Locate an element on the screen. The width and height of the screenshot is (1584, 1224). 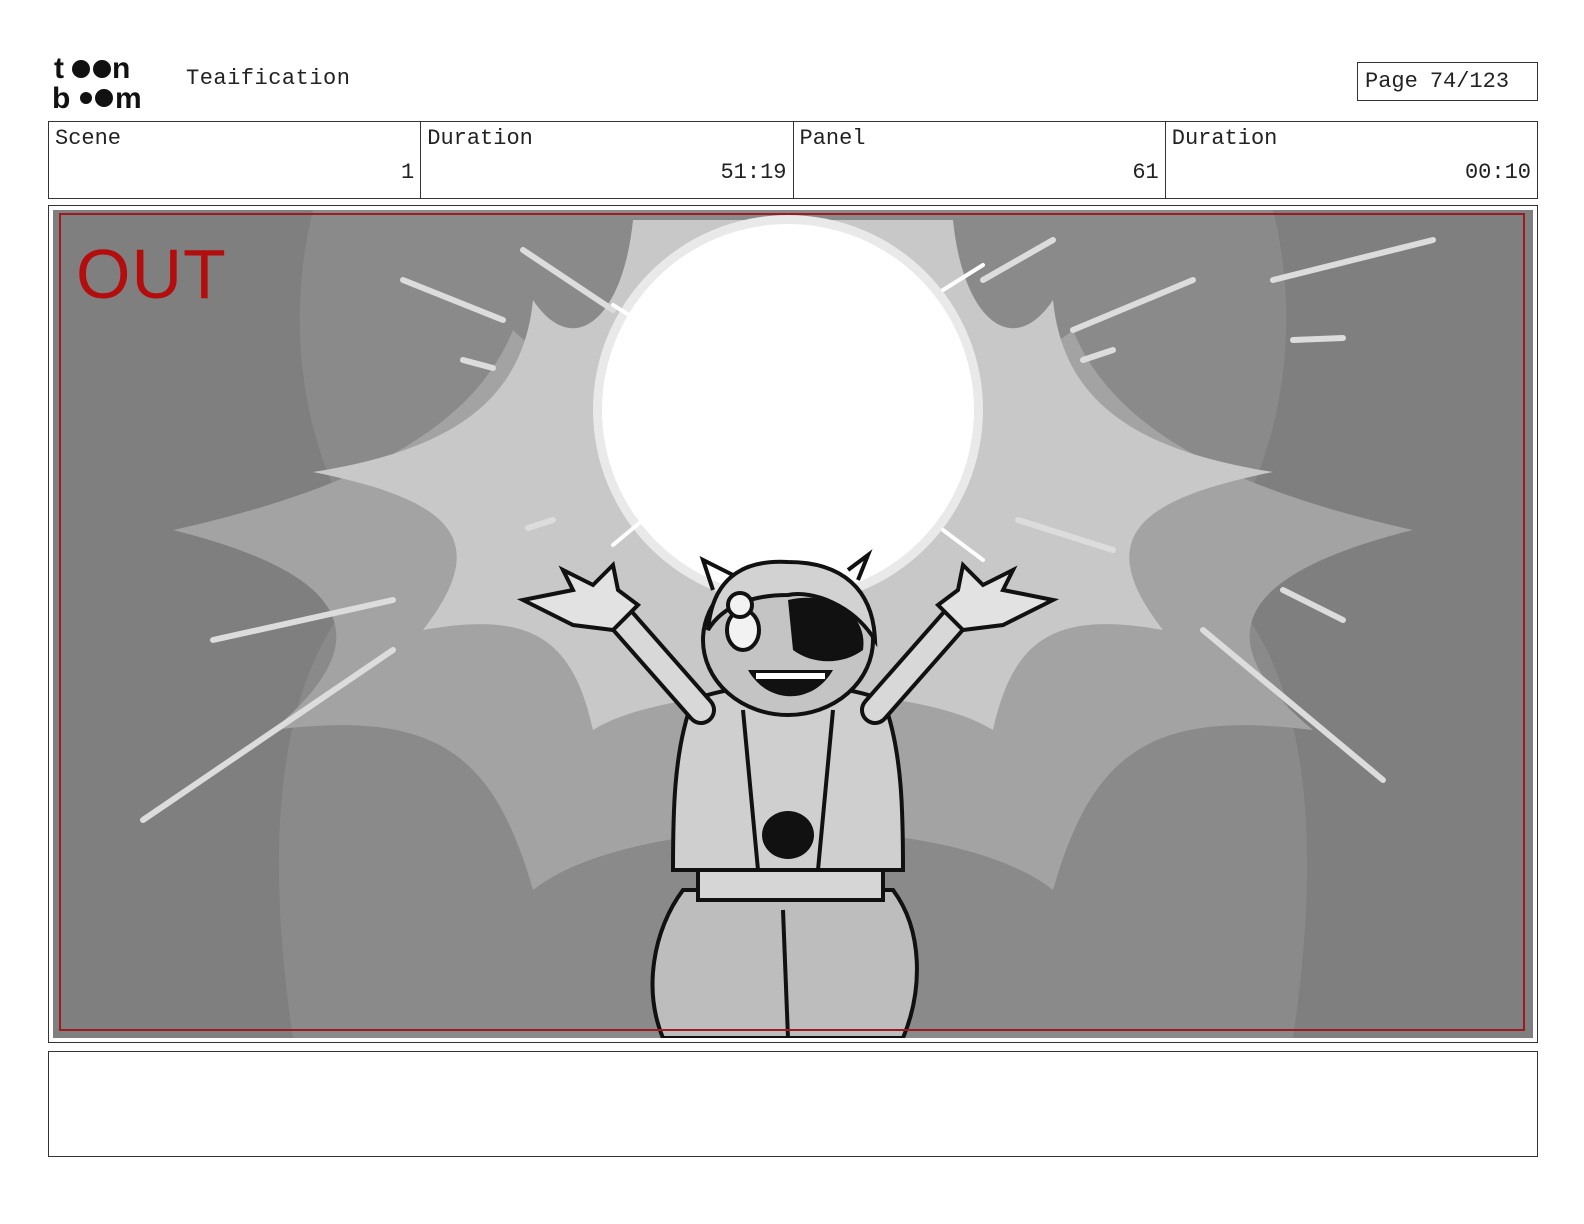
page-label: Page is located at coordinates (1391, 81).